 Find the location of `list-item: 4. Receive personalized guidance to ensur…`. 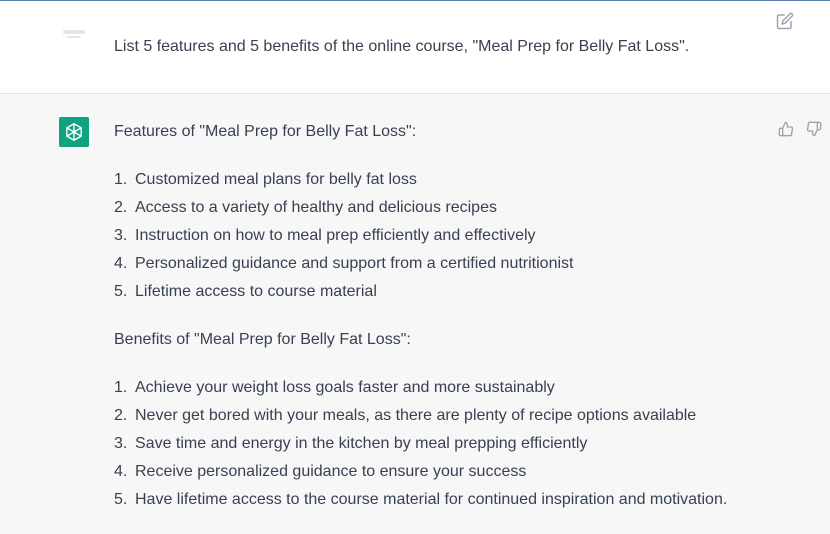

list-item: 4. Receive personalized guidance to ensur… is located at coordinates (420, 472).